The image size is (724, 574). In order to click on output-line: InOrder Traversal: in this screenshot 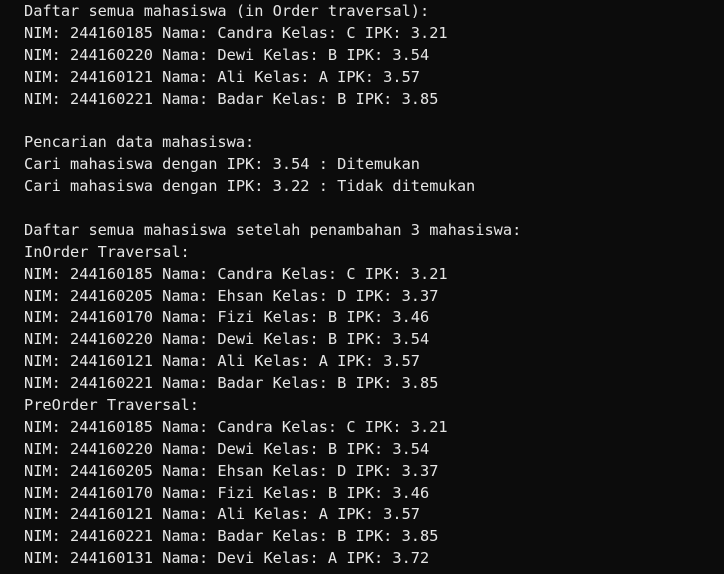, I will do `click(107, 251)`.